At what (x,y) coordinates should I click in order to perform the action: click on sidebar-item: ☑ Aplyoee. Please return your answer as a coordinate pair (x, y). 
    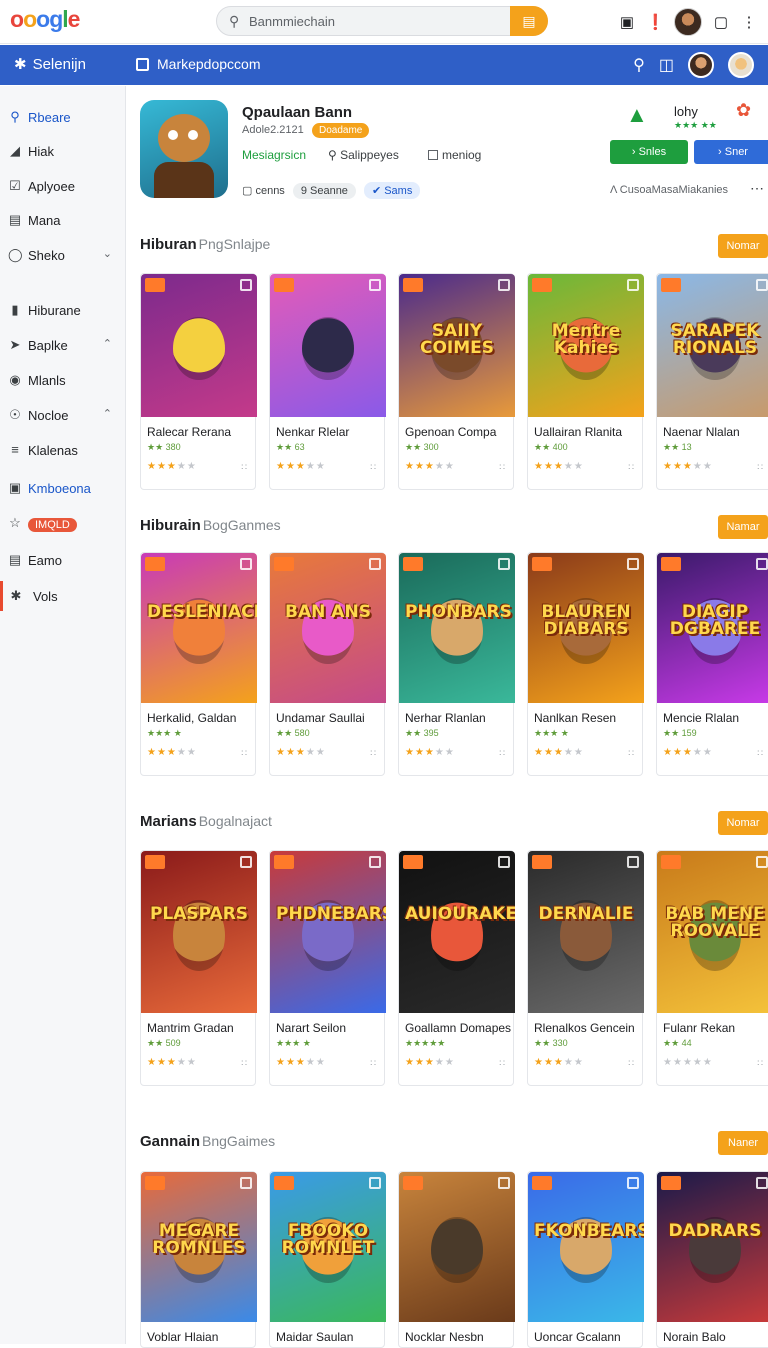
    Looking at the image, I should click on (63, 186).